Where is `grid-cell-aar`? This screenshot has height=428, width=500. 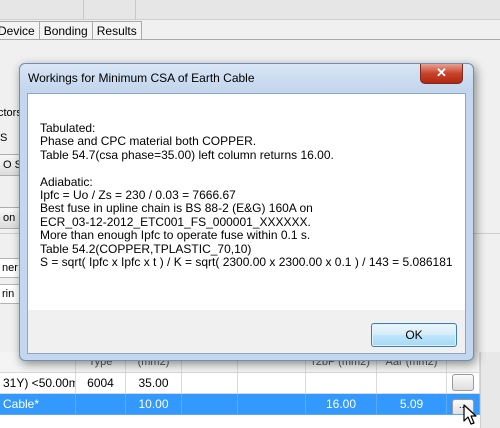 grid-cell-aar is located at coordinates (412, 383).